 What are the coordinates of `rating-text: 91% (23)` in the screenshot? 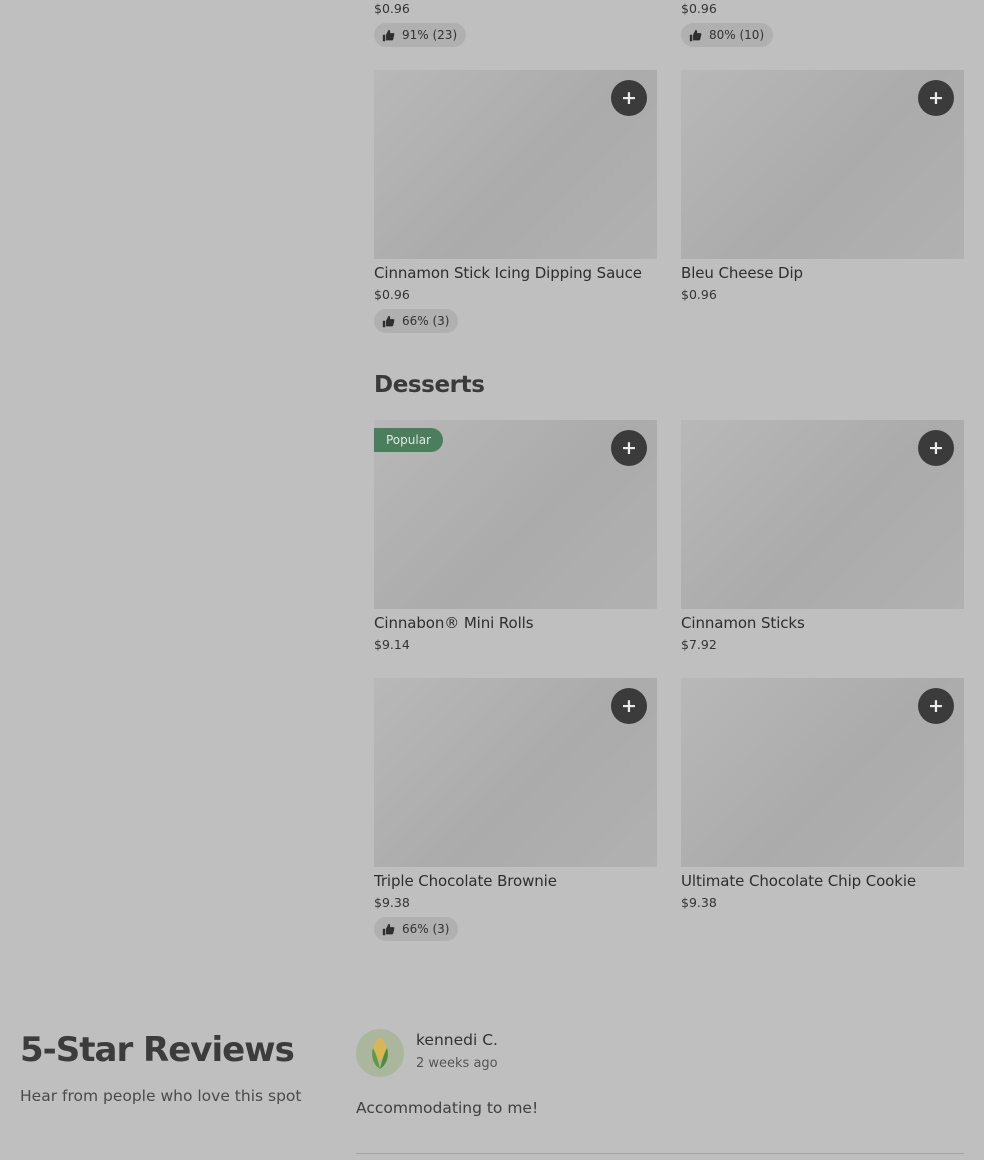 It's located at (430, 35).